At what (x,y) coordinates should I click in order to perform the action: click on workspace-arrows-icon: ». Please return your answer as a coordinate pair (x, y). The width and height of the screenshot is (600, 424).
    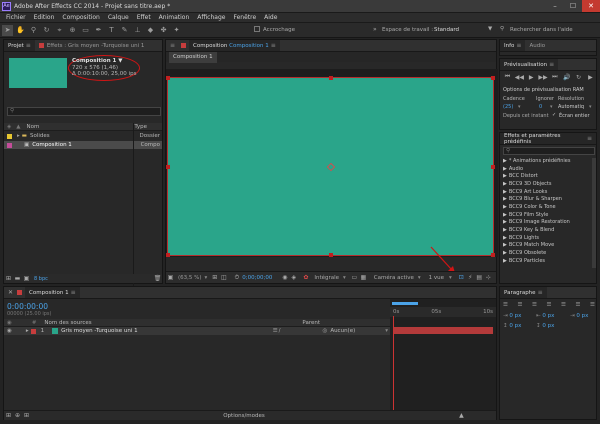
    Looking at the image, I should click on (375, 29).